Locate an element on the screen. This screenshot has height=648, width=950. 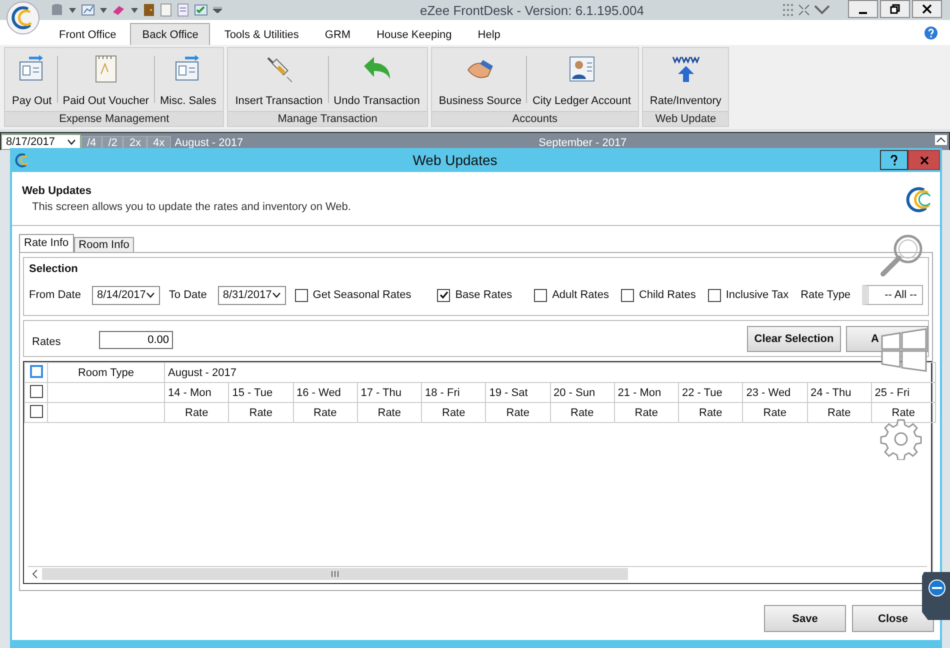
field-label: Rates is located at coordinates (47, 342).